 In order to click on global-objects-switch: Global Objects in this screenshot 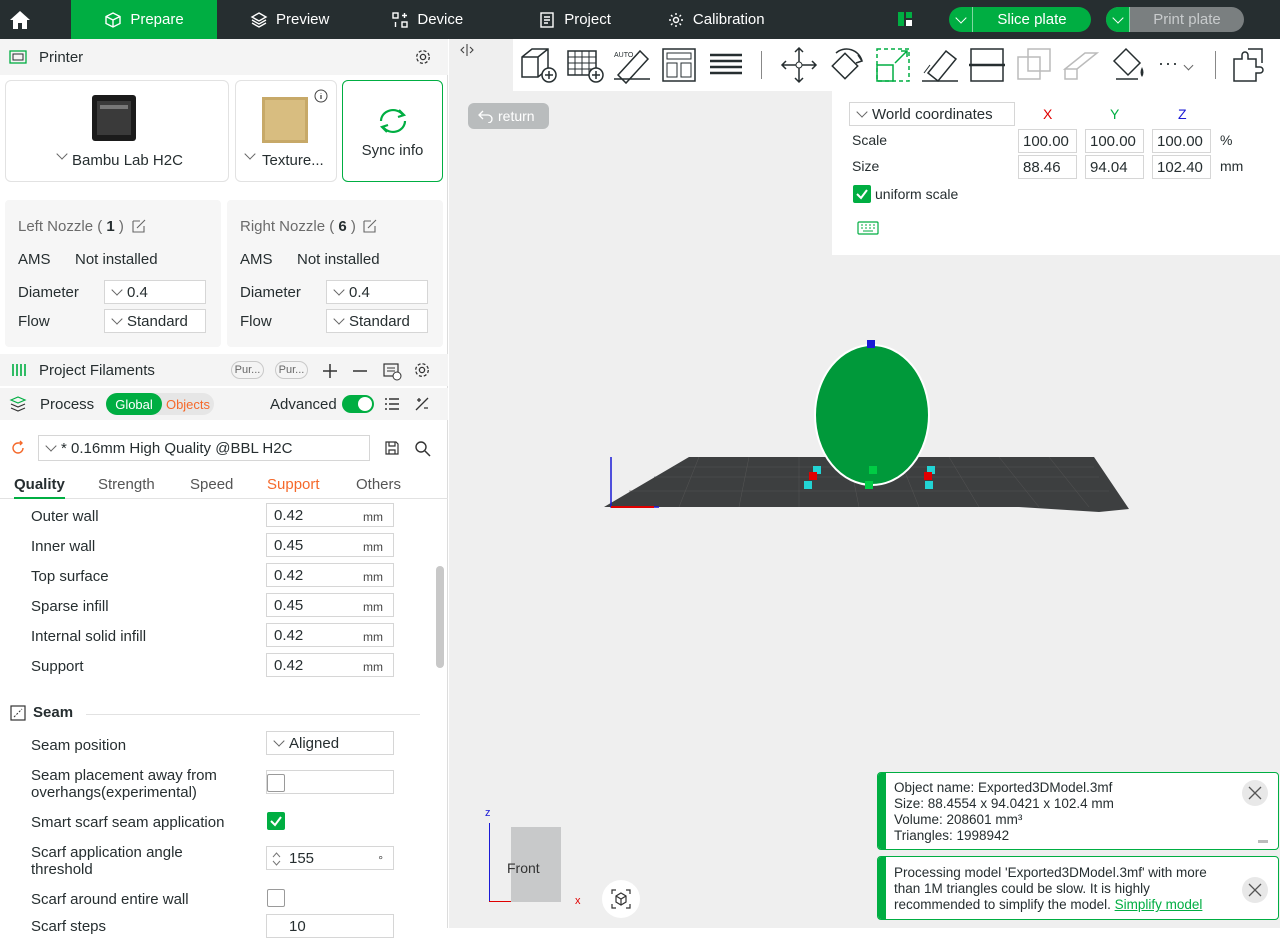, I will do `click(160, 404)`.